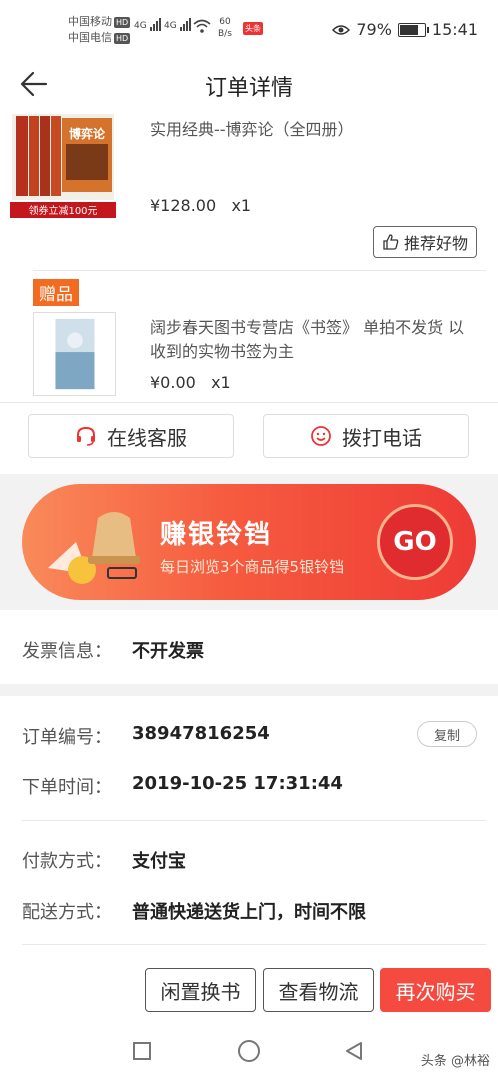 Image resolution: width=498 pixels, height=1080 pixels. Describe the element at coordinates (409, 29) in the screenshot. I see `battery-fill` at that location.